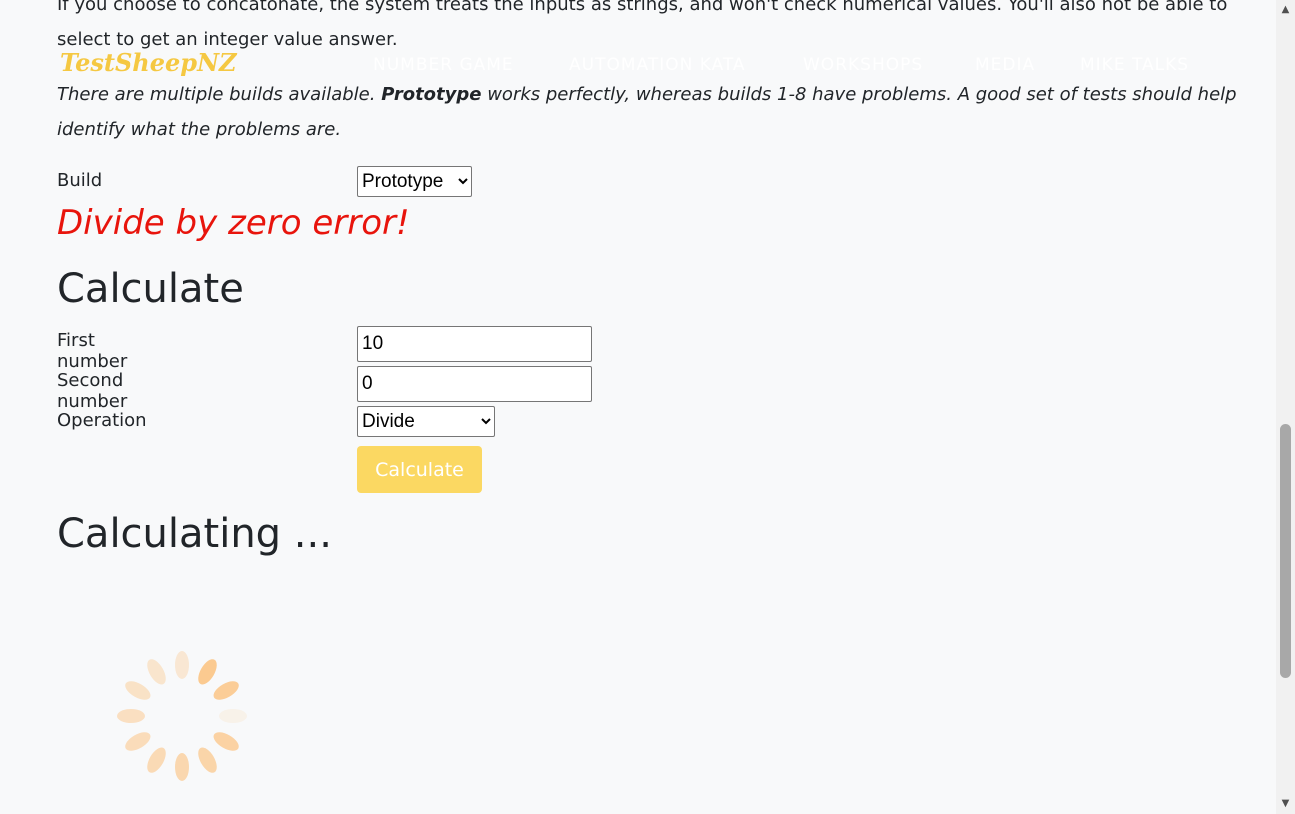 Image resolution: width=1295 pixels, height=814 pixels. What do you see at coordinates (1134, 65) in the screenshot?
I see `nav-link-mike-talks: MIKE TALKS` at bounding box center [1134, 65].